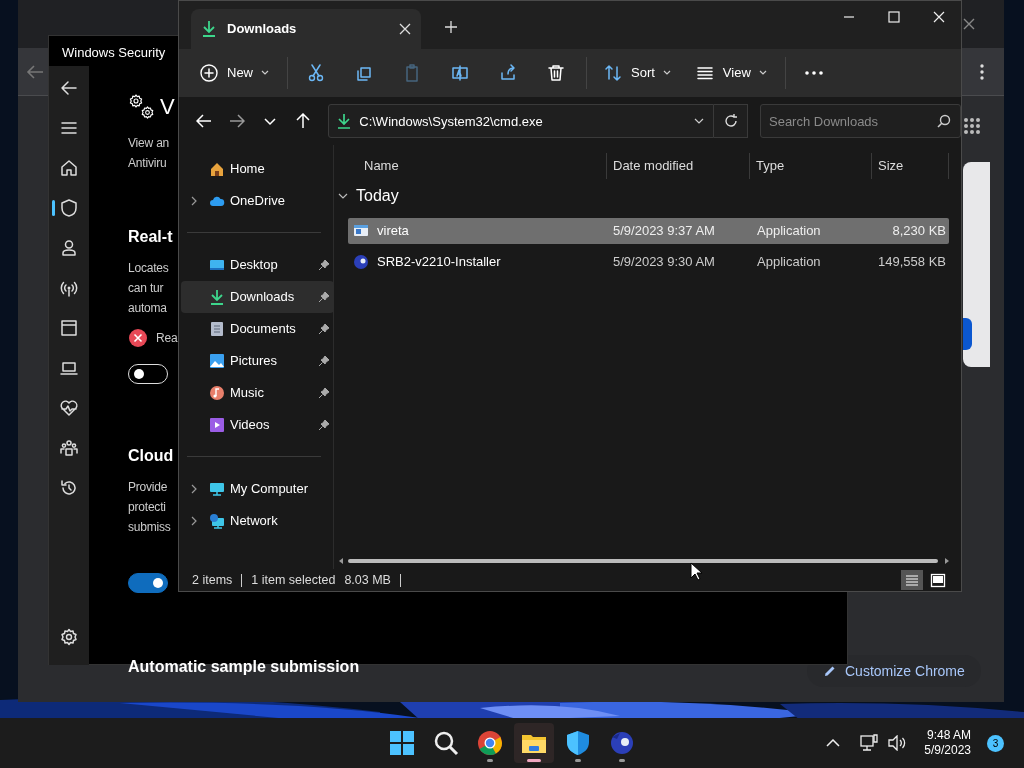 The height and width of the screenshot is (768, 1024). I want to click on column-header: Name, so click(373, 166).